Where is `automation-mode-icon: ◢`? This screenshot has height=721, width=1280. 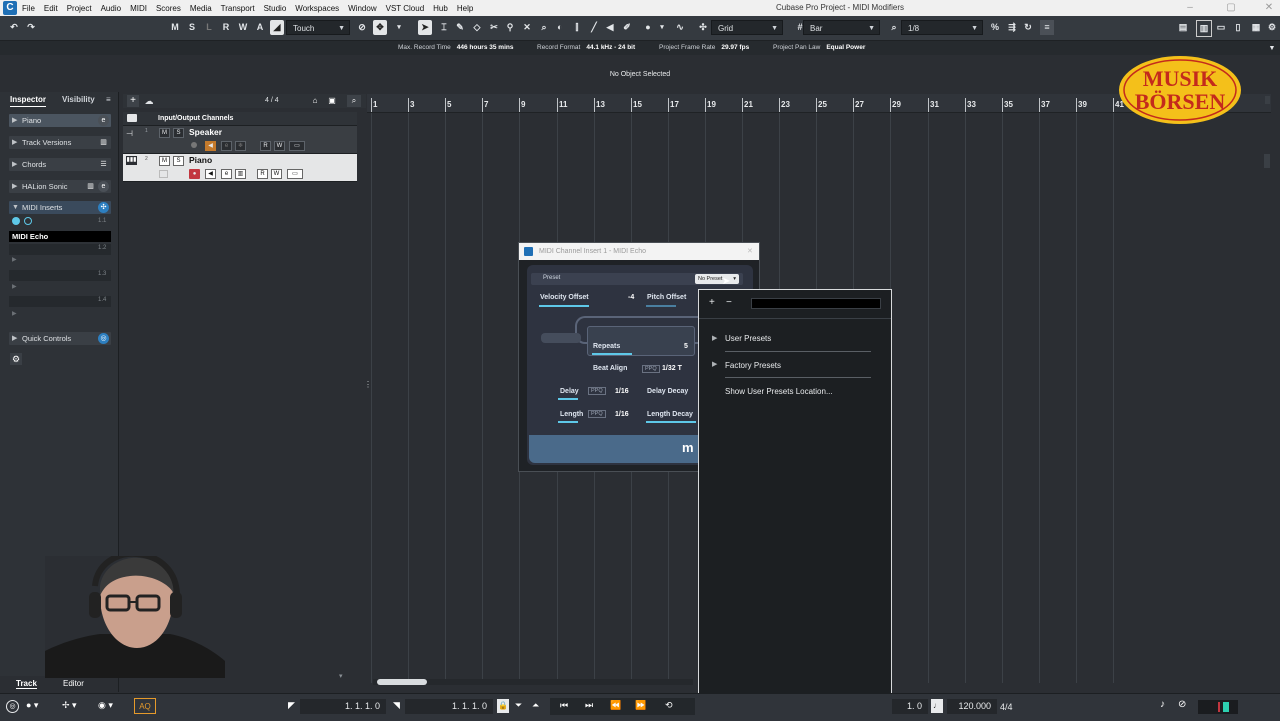
automation-mode-icon: ◢ is located at coordinates (277, 27).